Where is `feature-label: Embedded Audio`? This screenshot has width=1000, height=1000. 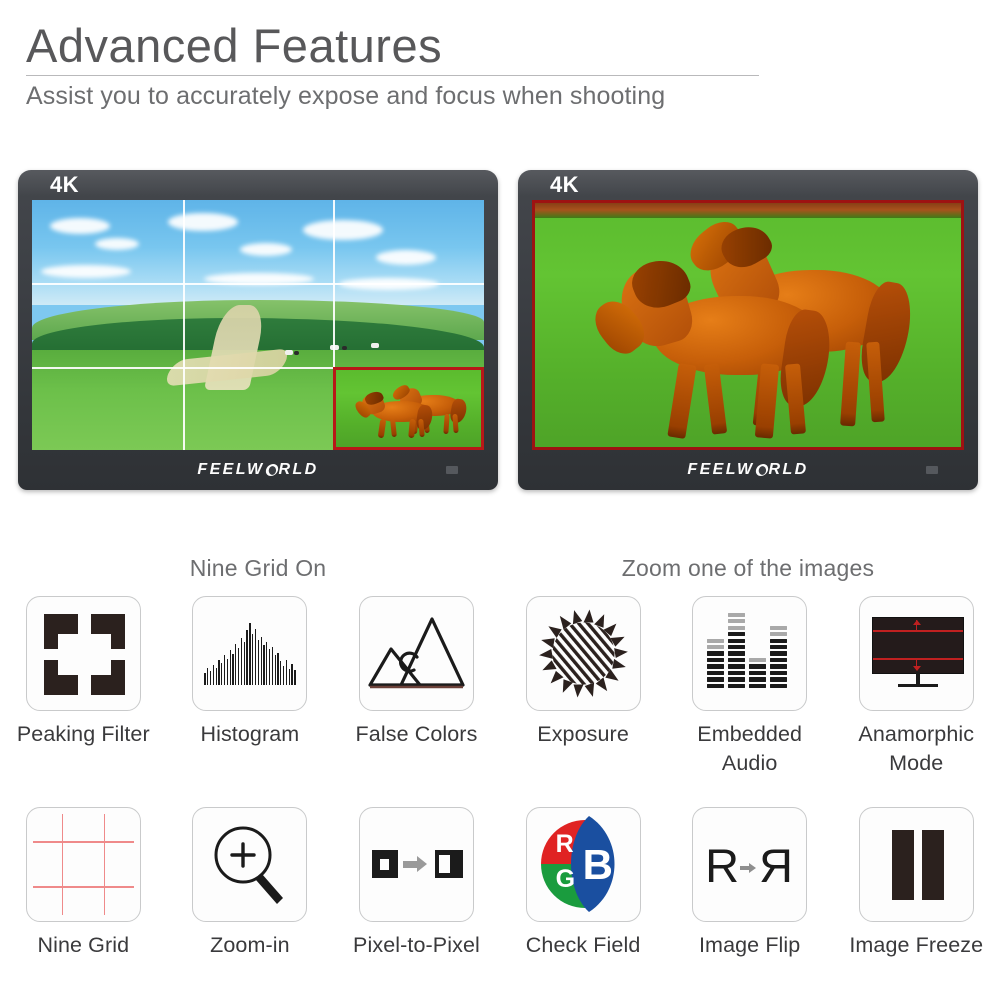
feature-label: Embedded Audio is located at coordinates (749, 748).